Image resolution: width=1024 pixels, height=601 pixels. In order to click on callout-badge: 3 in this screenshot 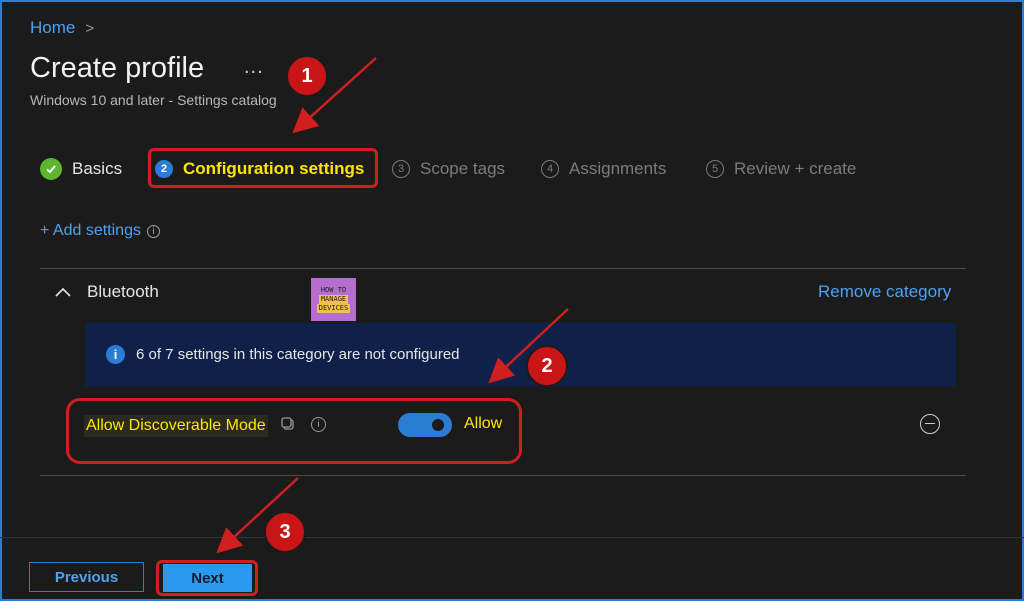, I will do `click(285, 532)`.